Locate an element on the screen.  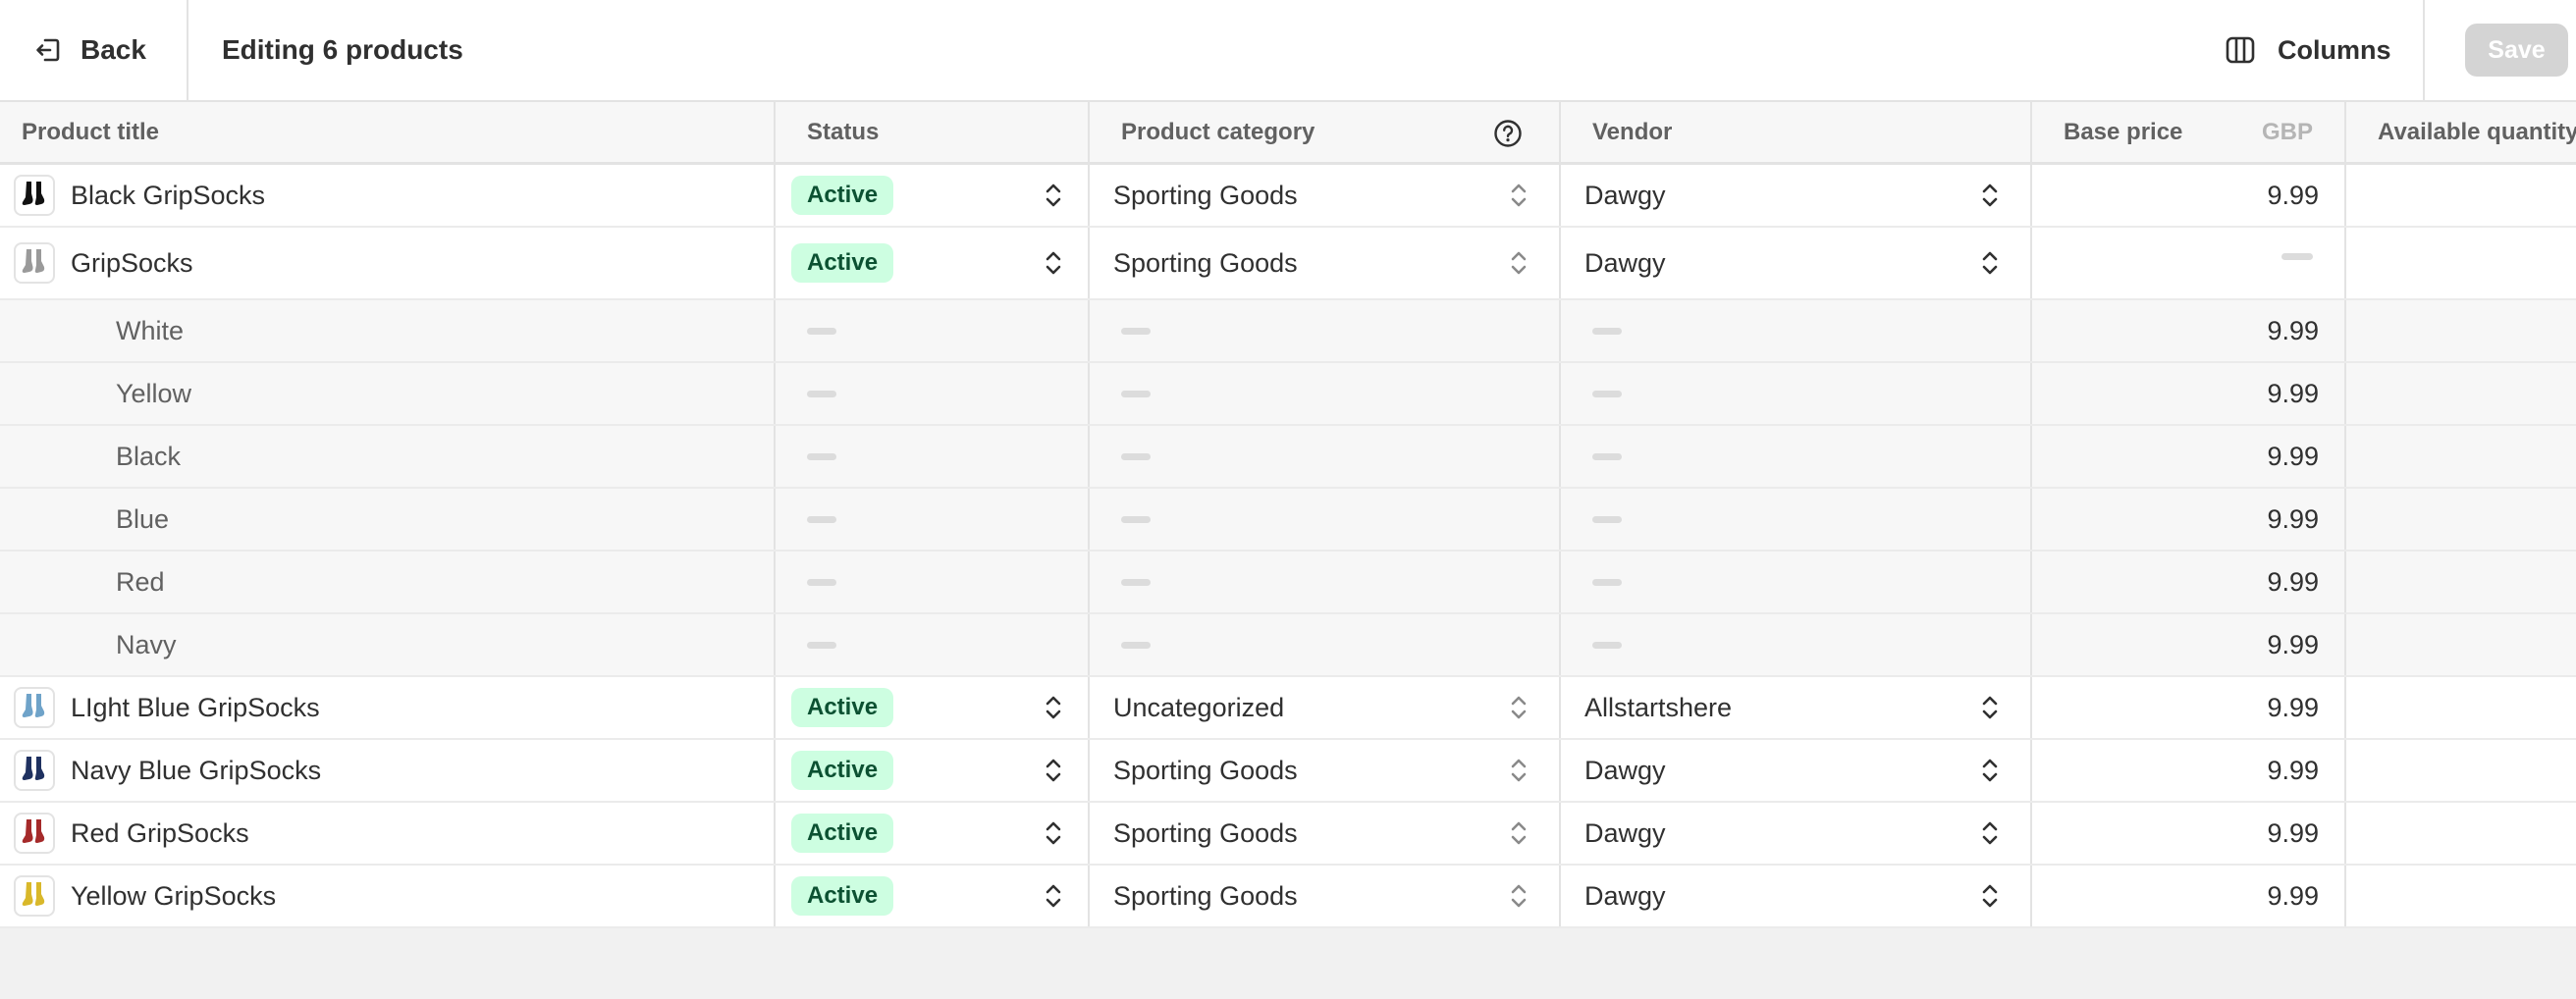
column-header-label: Vendor is located at coordinates (1632, 131).